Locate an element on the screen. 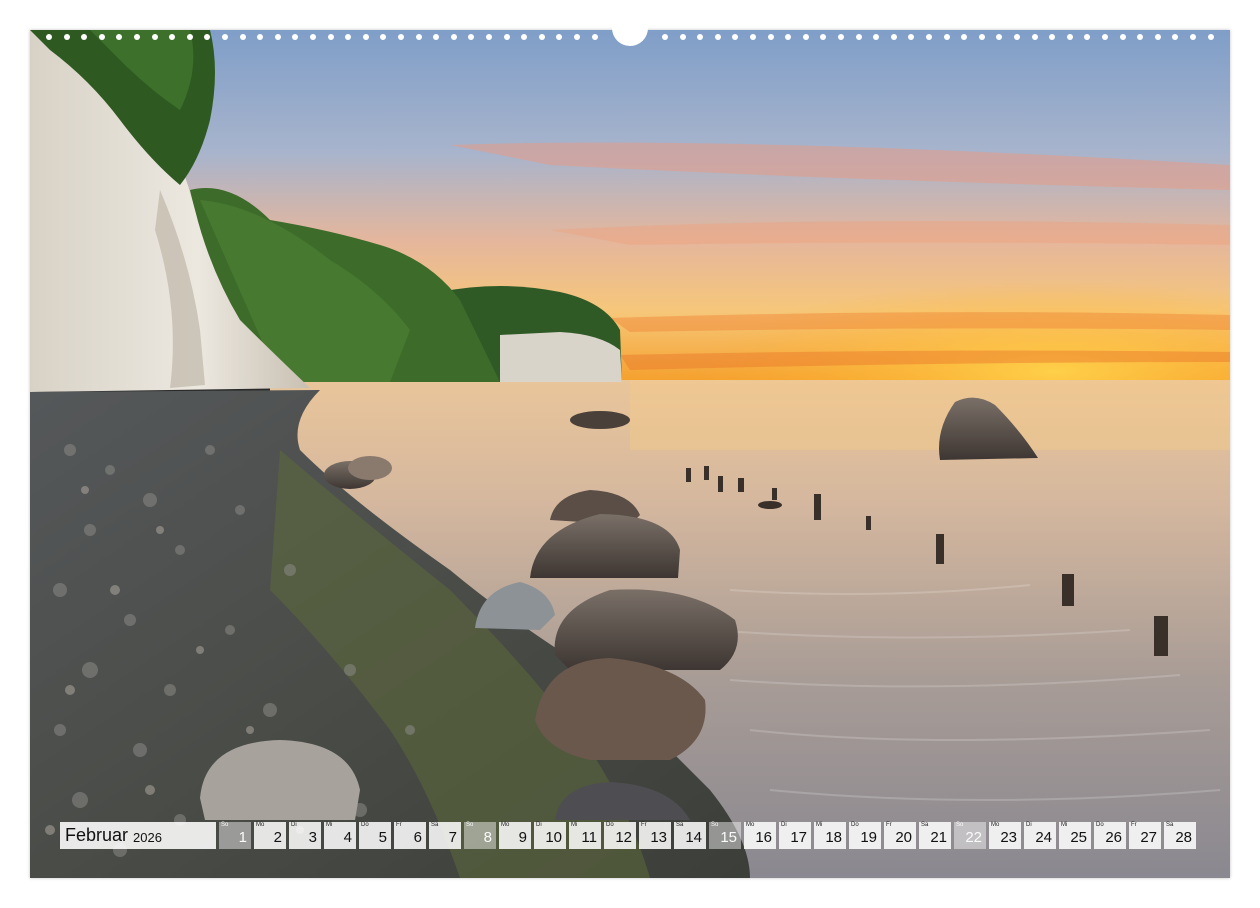 The image size is (1260, 908). day-cell: Do 12 is located at coordinates (620, 835).